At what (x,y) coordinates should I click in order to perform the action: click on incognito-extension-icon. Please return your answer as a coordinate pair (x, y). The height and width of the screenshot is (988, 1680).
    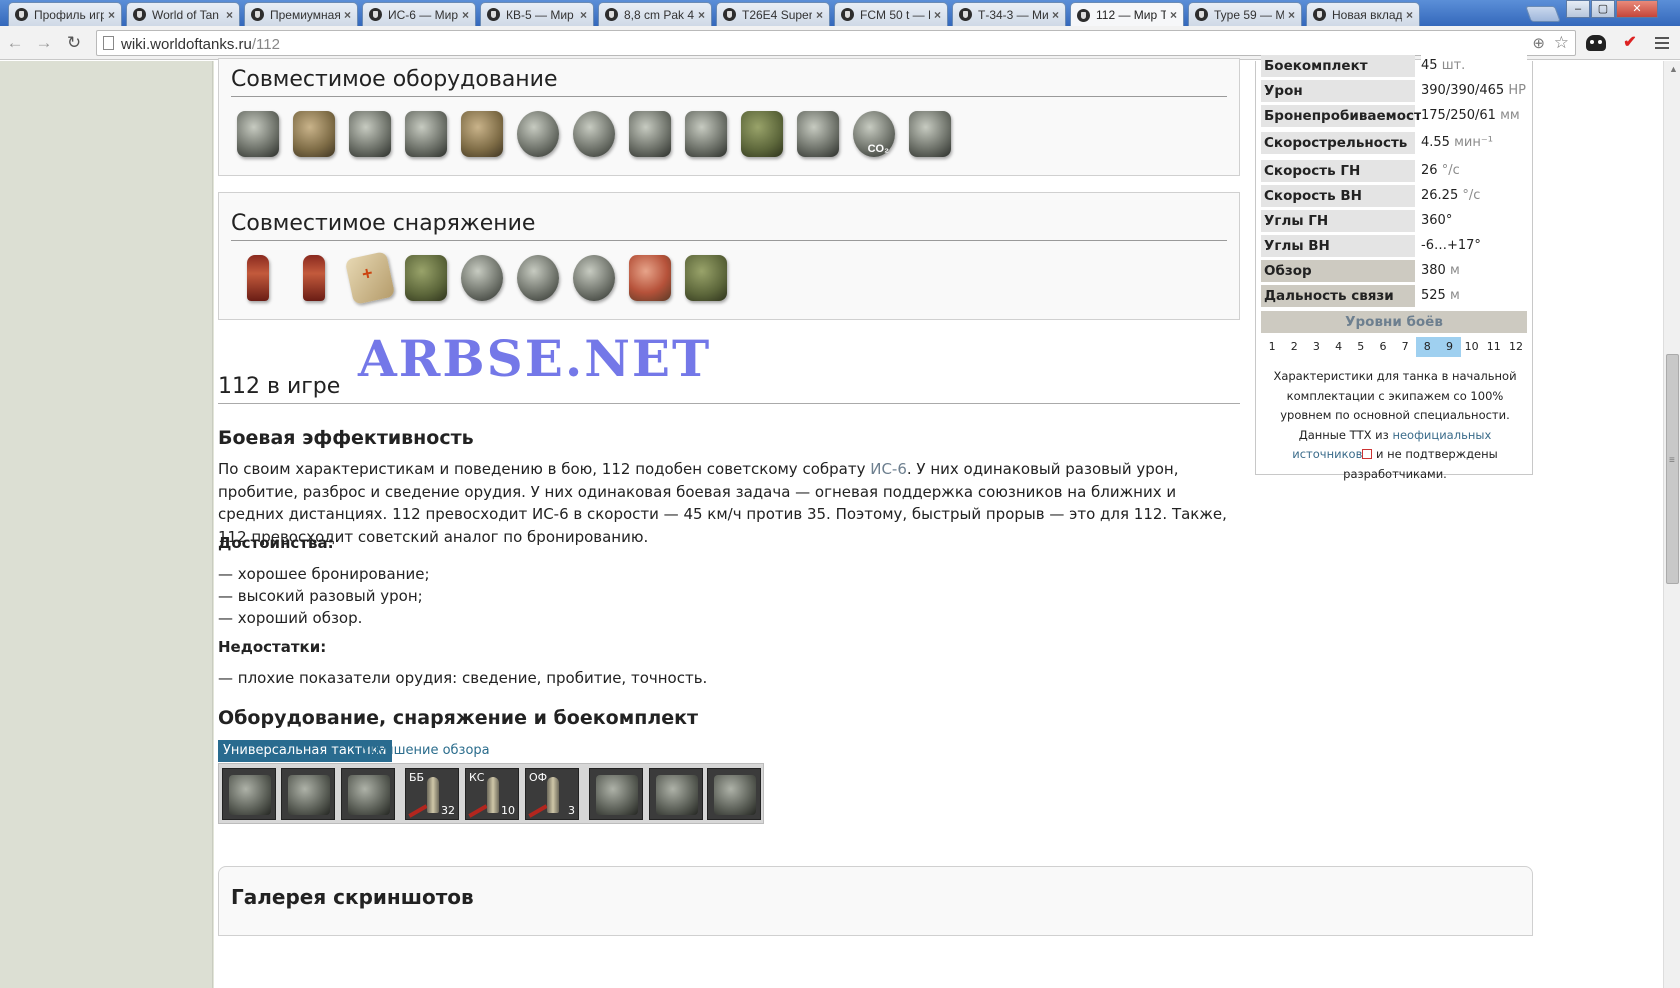
    Looking at the image, I should click on (1596, 43).